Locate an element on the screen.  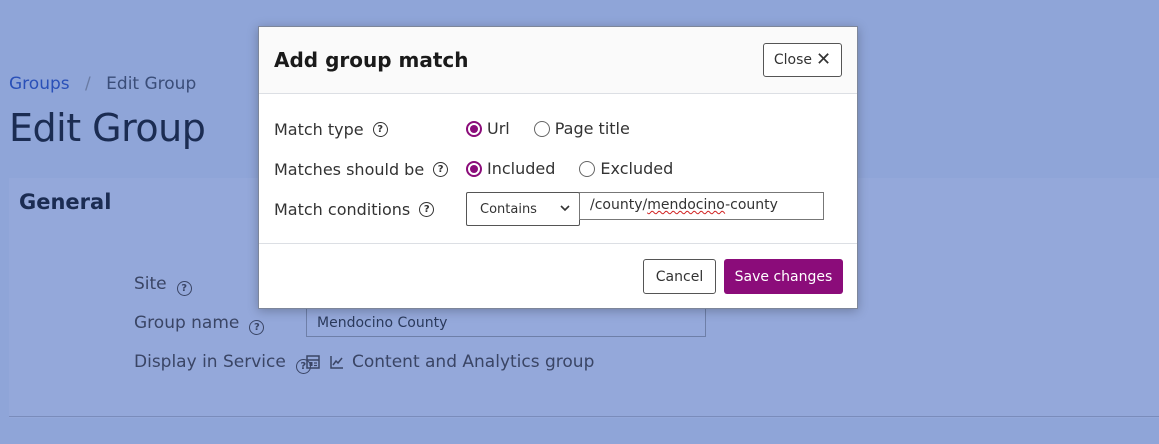
match-conditions-help-icon: ? is located at coordinates (427, 209).